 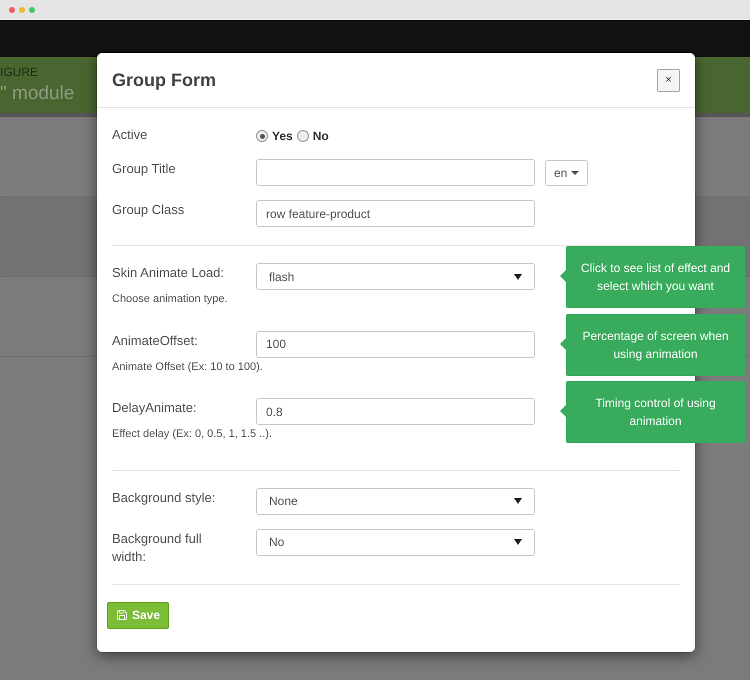 I want to click on field-label: Skin Animate Load:, so click(x=169, y=273).